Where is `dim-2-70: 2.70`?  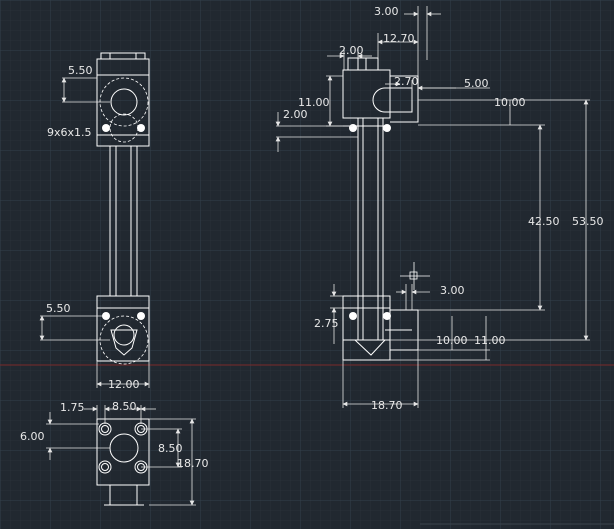 dim-2-70: 2.70 is located at coordinates (406, 81).